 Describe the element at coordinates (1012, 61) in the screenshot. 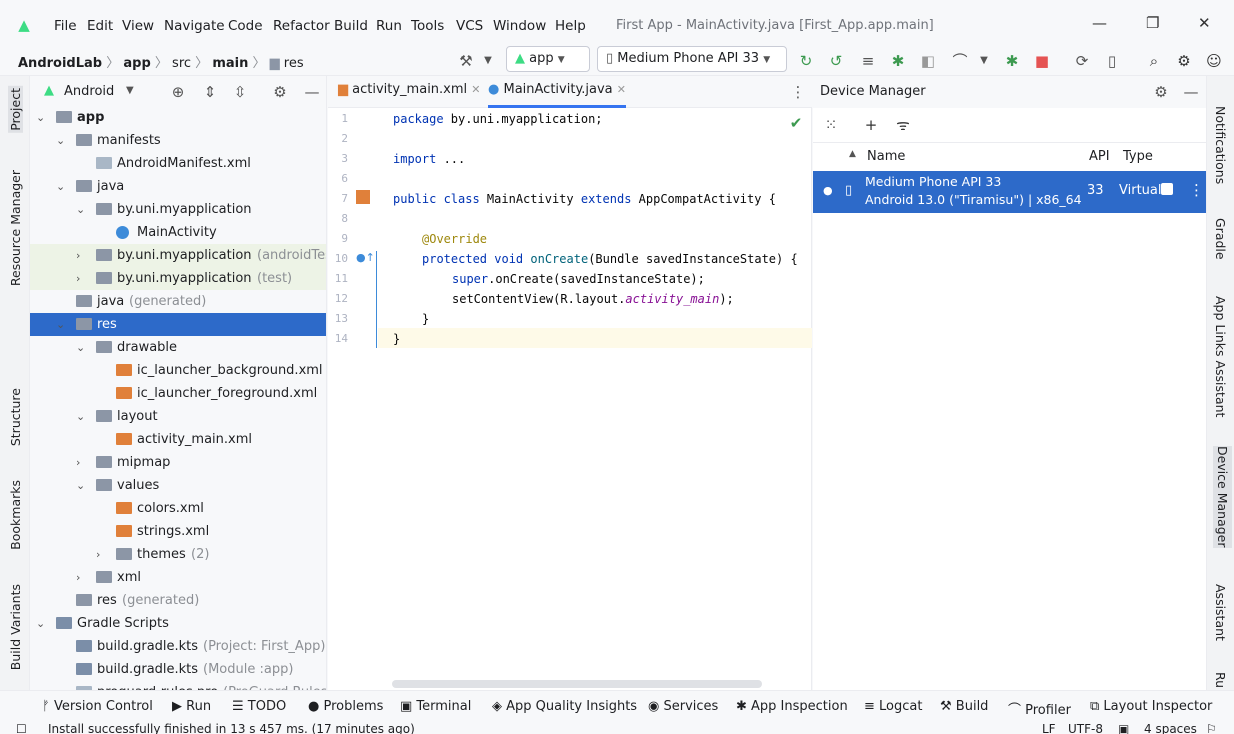

I see `attach-debugger-icon: ✱` at that location.